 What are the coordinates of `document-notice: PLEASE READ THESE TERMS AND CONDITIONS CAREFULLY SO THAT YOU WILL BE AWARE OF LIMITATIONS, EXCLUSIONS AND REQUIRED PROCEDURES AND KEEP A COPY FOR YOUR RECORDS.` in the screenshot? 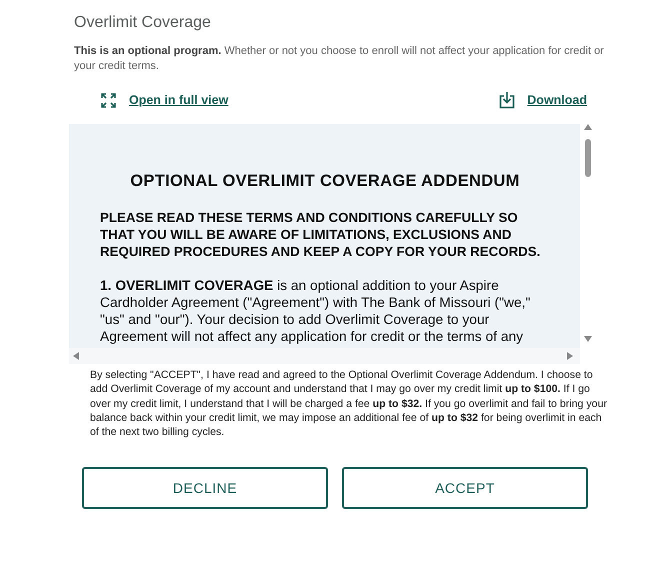 It's located at (321, 234).